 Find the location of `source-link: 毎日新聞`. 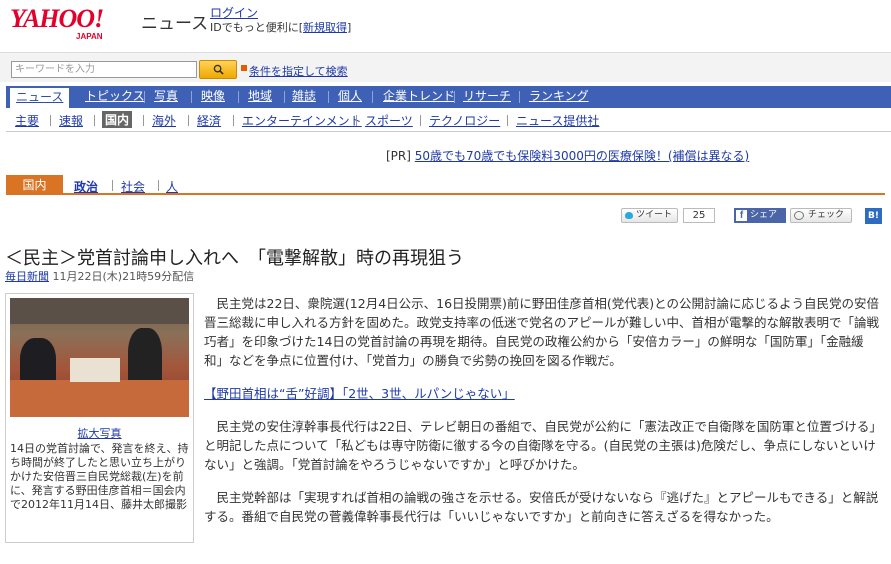

source-link: 毎日新聞 is located at coordinates (27, 276).